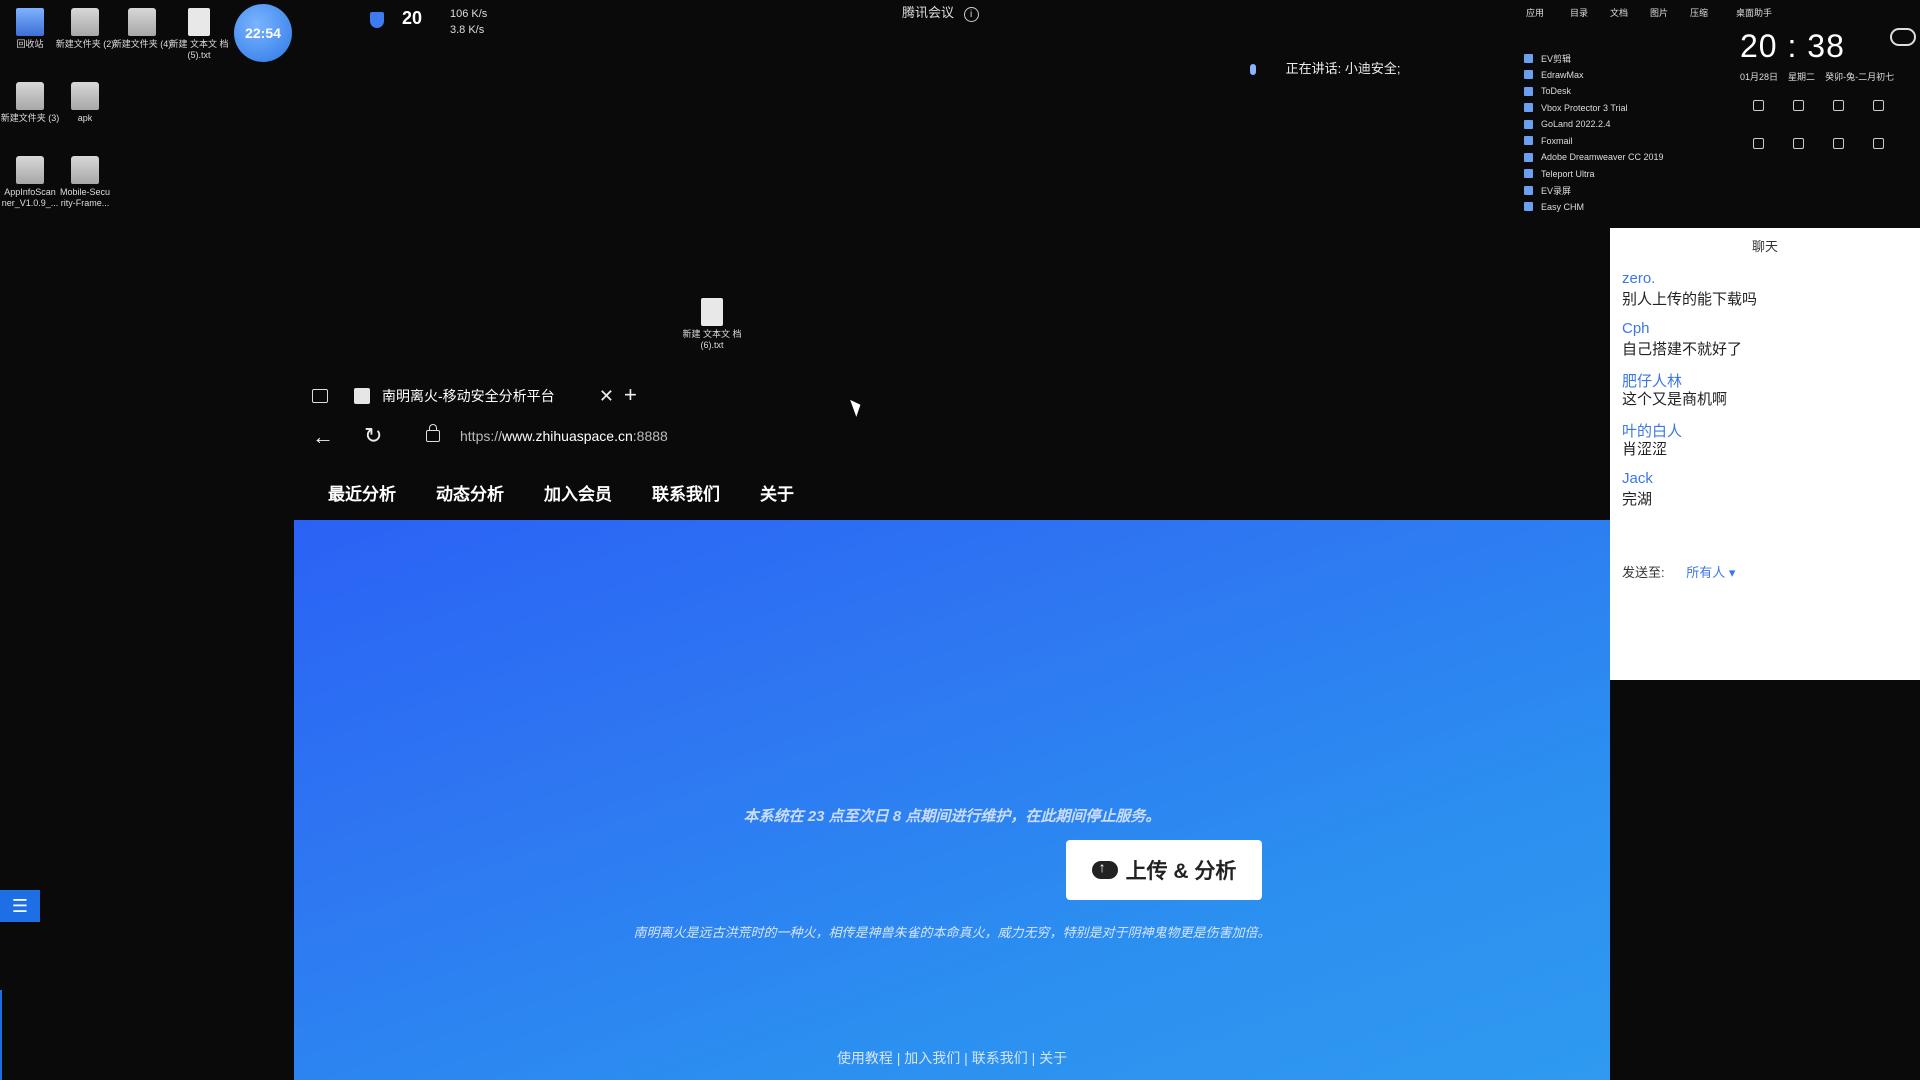 This screenshot has height=1080, width=1920. I want to click on send-to-select: 所有人 ▾, so click(1710, 572).